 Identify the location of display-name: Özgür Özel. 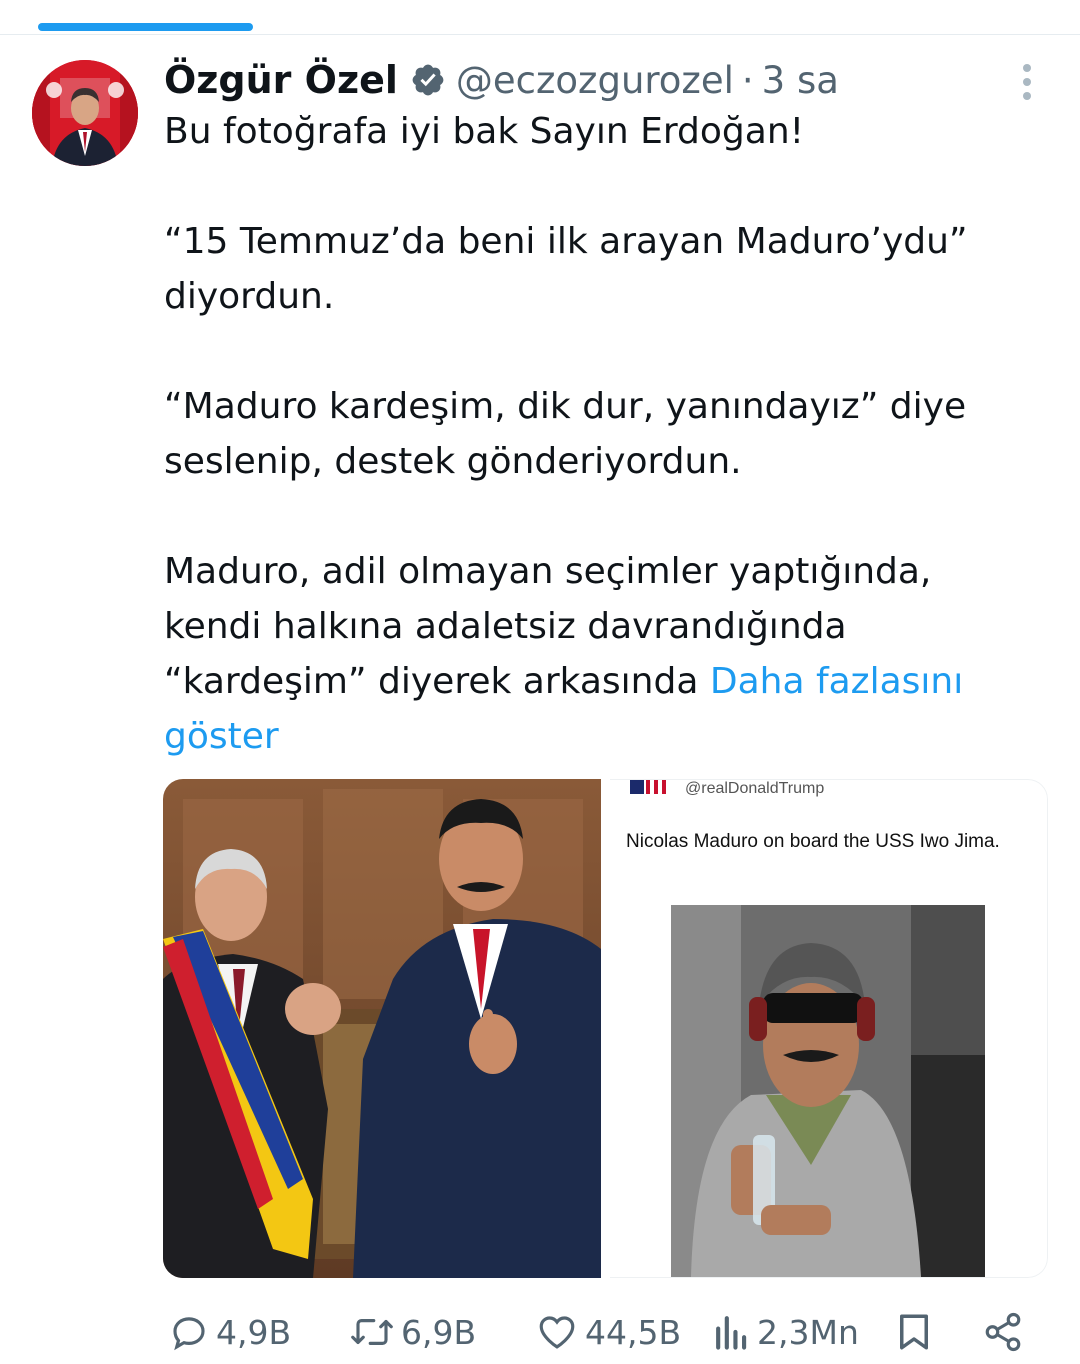
(281, 80).